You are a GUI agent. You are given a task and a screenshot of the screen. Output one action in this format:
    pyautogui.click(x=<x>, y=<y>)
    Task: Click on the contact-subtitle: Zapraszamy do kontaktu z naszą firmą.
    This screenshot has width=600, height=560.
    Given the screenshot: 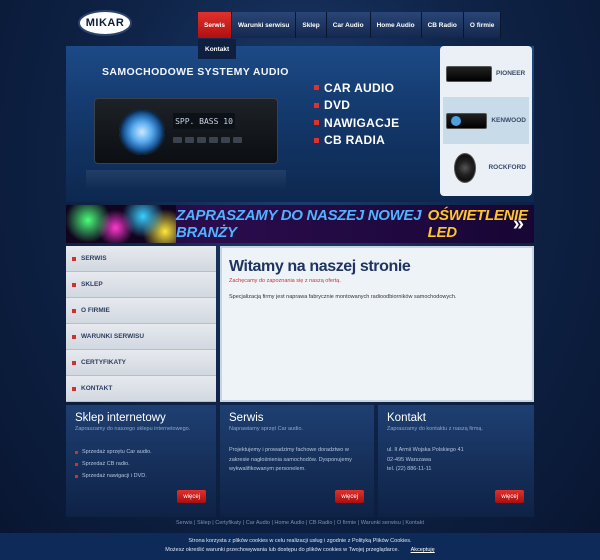 What is the action you would take?
    pyautogui.click(x=435, y=429)
    